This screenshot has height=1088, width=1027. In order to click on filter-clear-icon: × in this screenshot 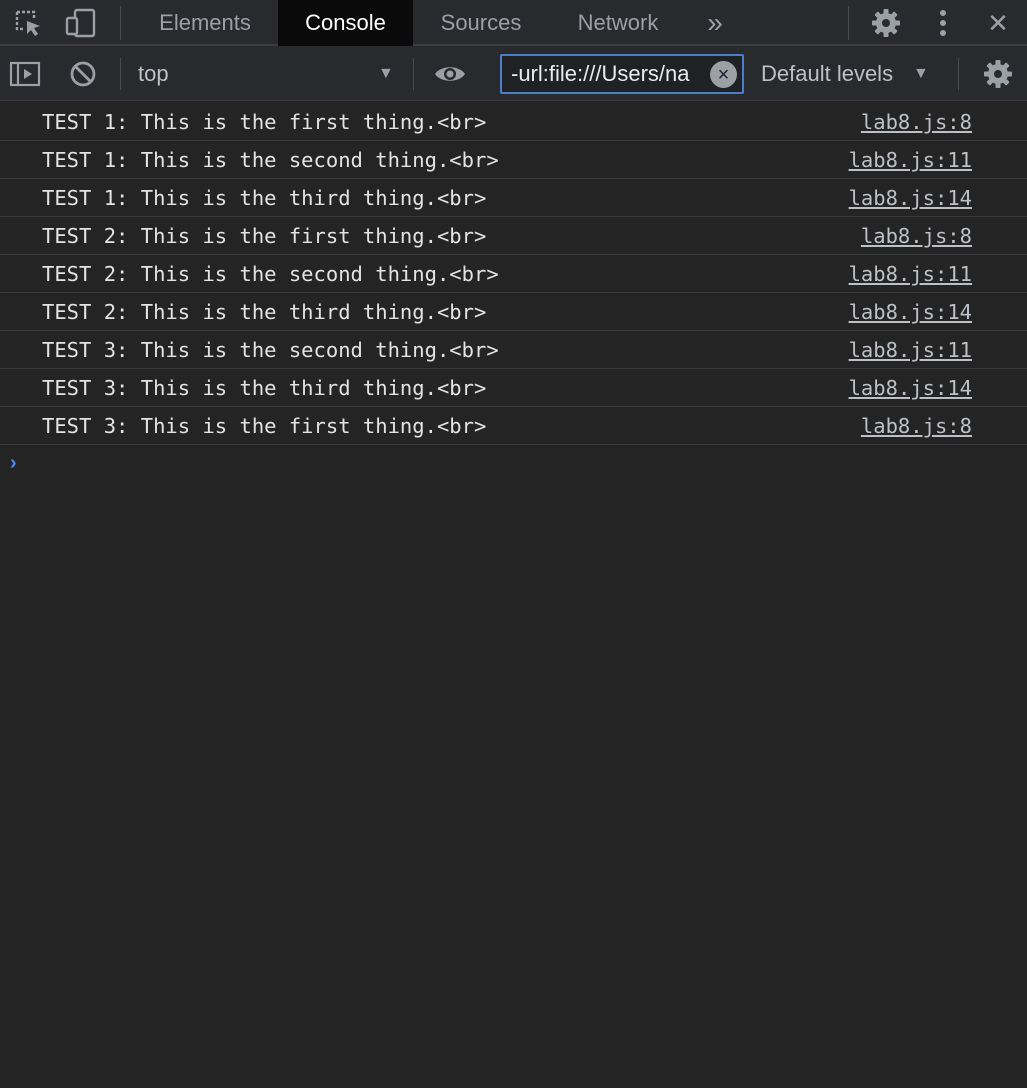, I will do `click(723, 74)`.